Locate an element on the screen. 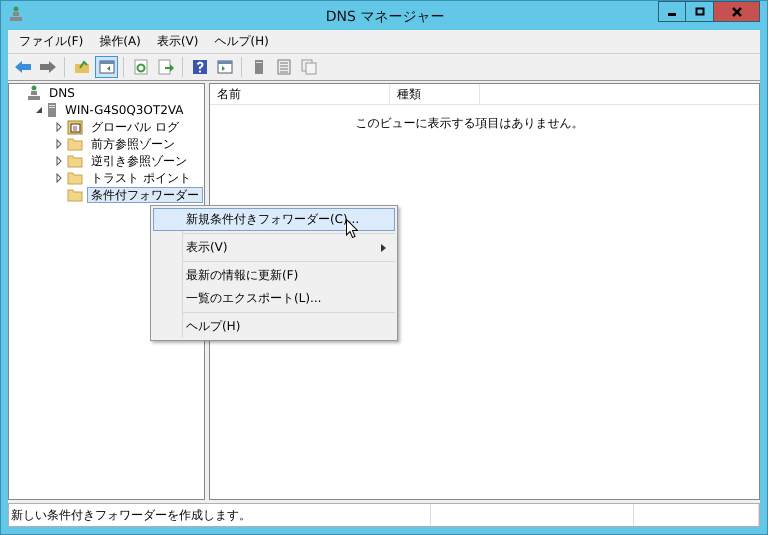  close-icon is located at coordinates (737, 11).